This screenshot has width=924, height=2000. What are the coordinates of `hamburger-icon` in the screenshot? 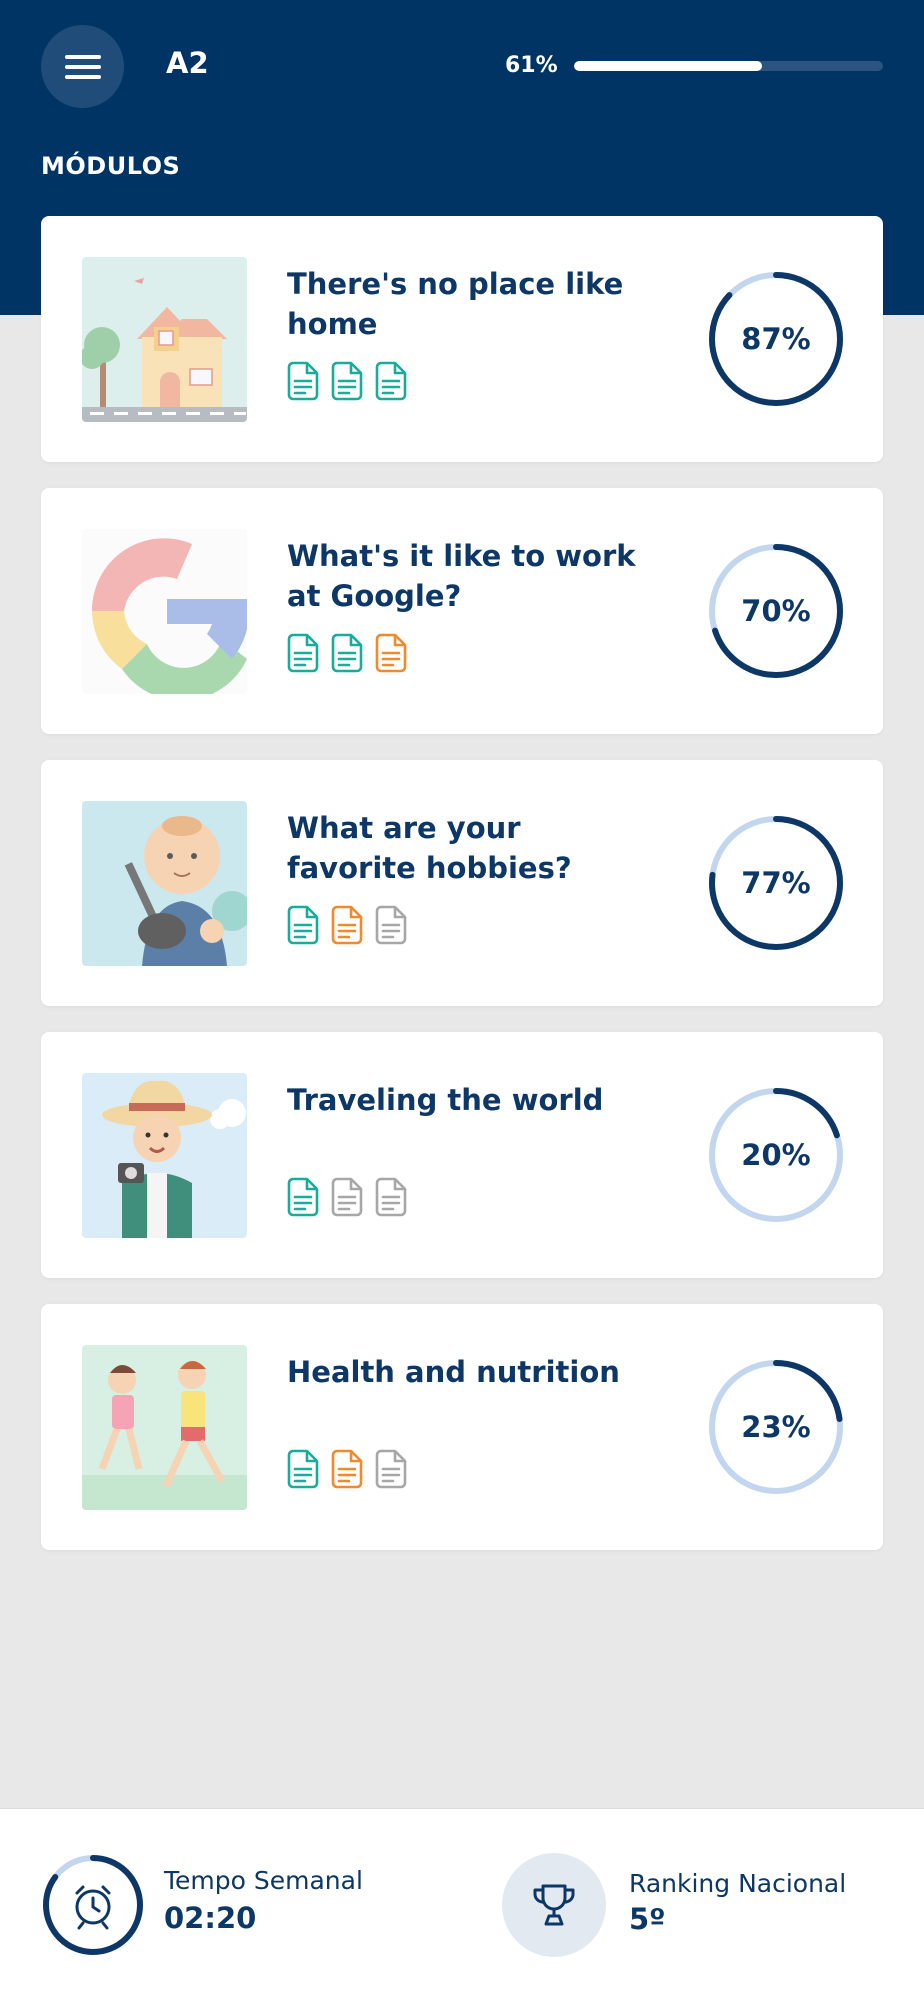 It's located at (82, 66).